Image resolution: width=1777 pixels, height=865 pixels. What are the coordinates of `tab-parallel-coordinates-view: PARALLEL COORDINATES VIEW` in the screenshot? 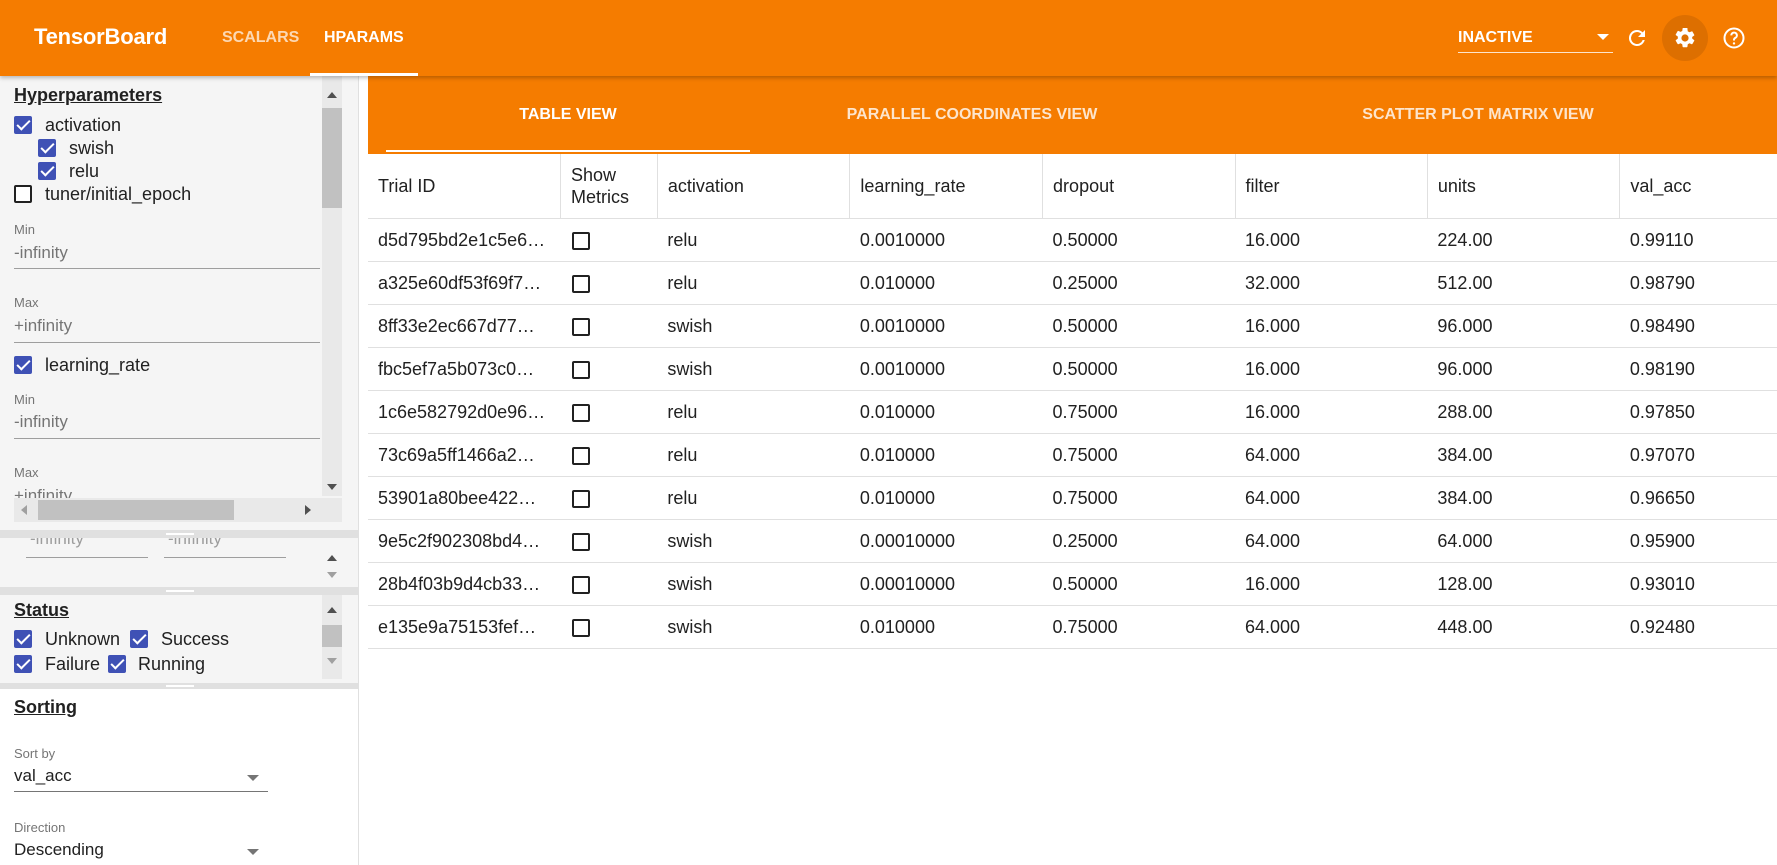 It's located at (972, 115).